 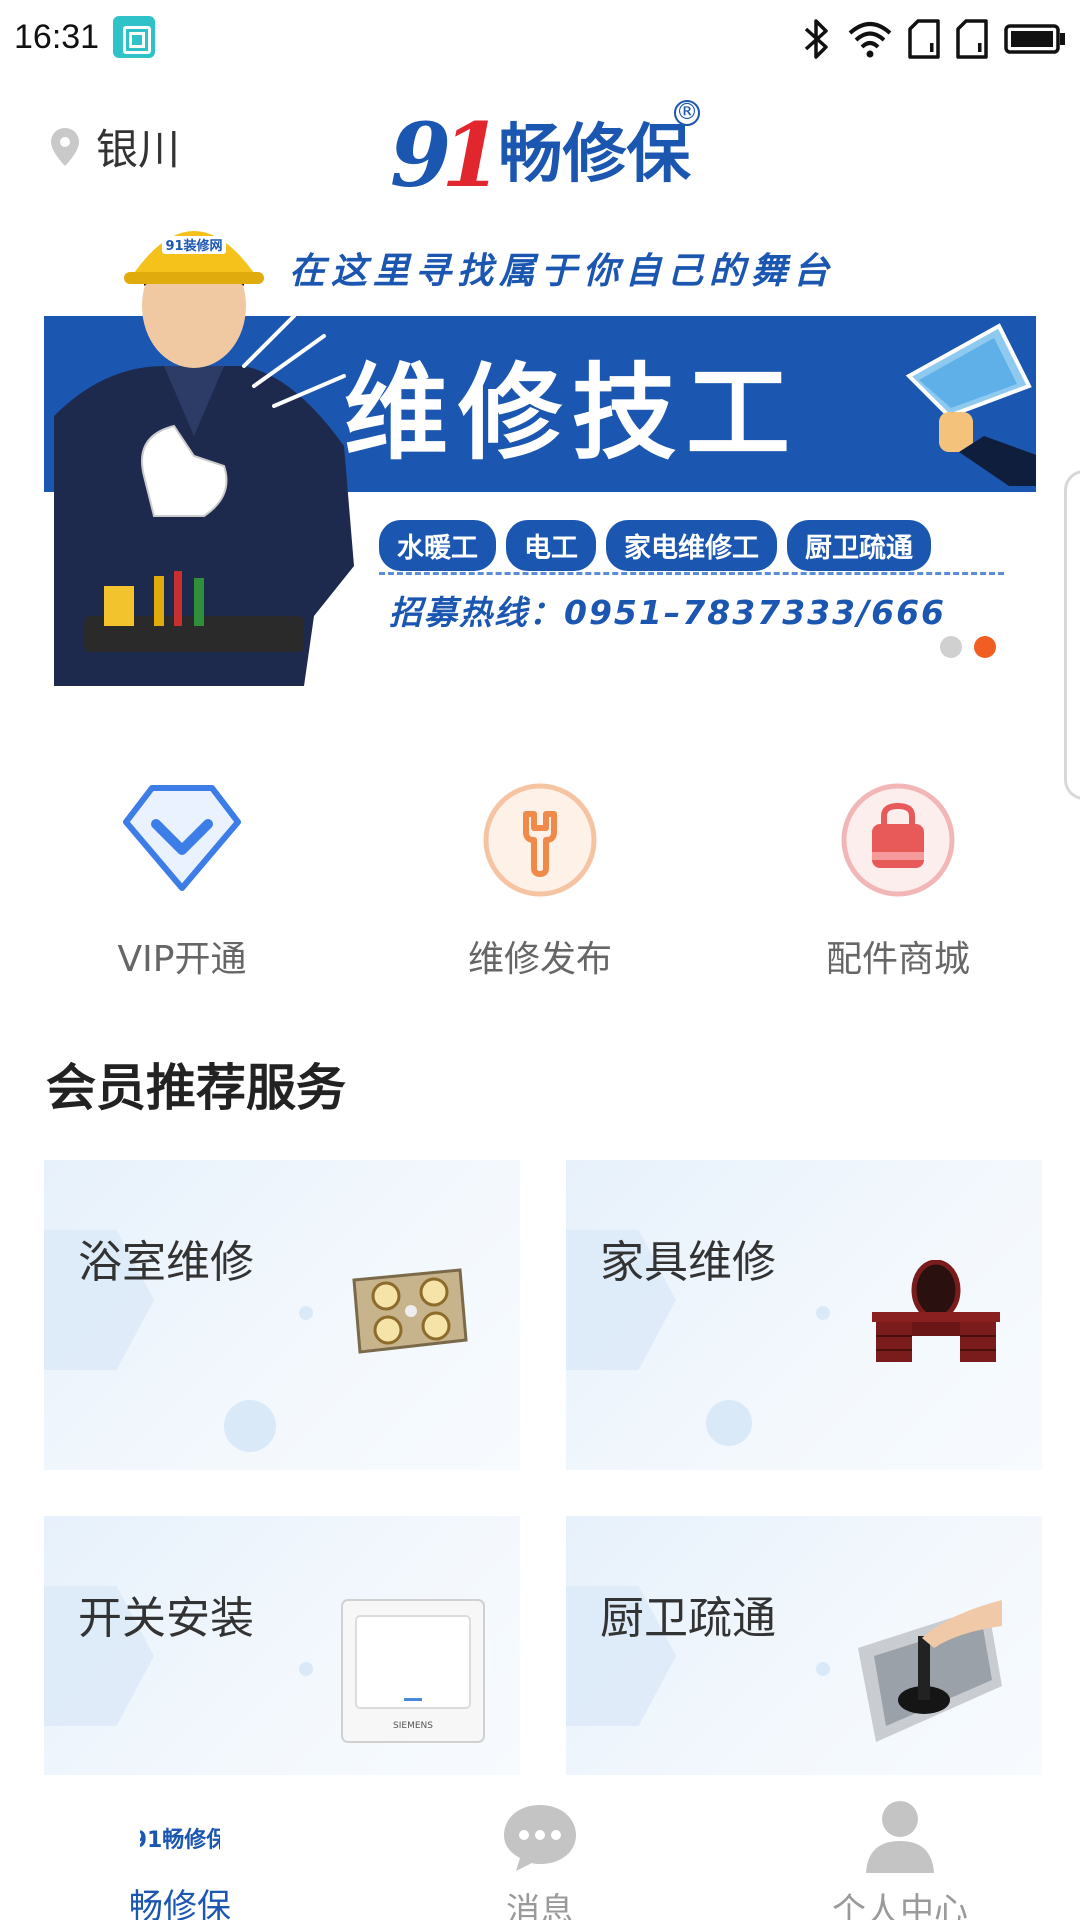 What do you see at coordinates (65, 146) in the screenshot?
I see `location-pin-icon` at bounding box center [65, 146].